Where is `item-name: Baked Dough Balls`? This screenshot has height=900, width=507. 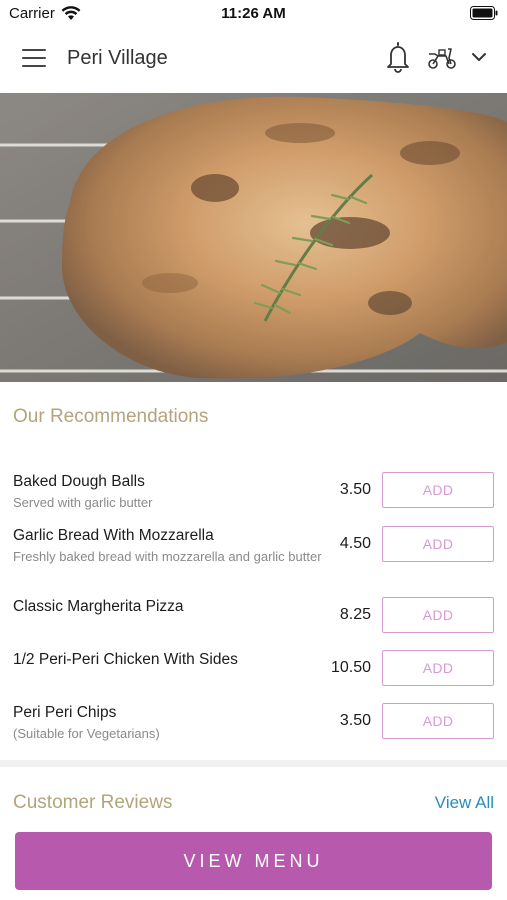
item-name: Baked Dough Balls is located at coordinates (79, 481).